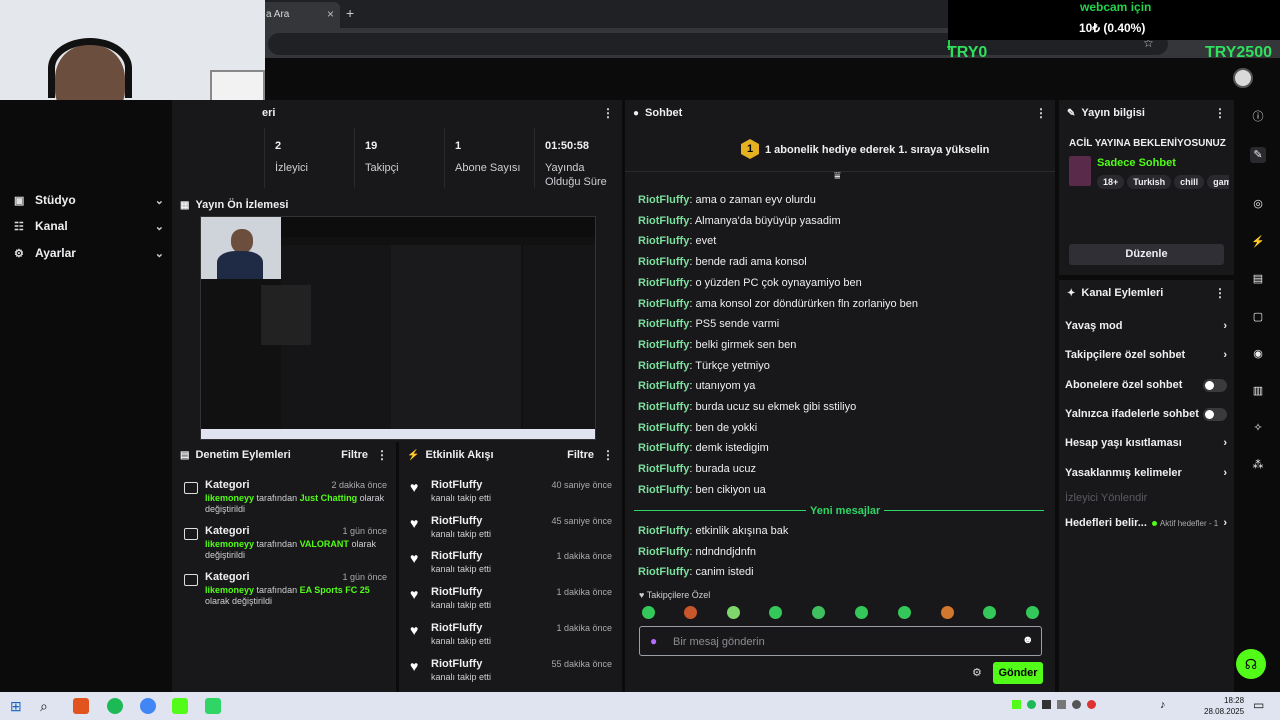 This screenshot has width=1280, height=720. What do you see at coordinates (330, 14) in the screenshot?
I see `close-tab-icon: ×` at bounding box center [330, 14].